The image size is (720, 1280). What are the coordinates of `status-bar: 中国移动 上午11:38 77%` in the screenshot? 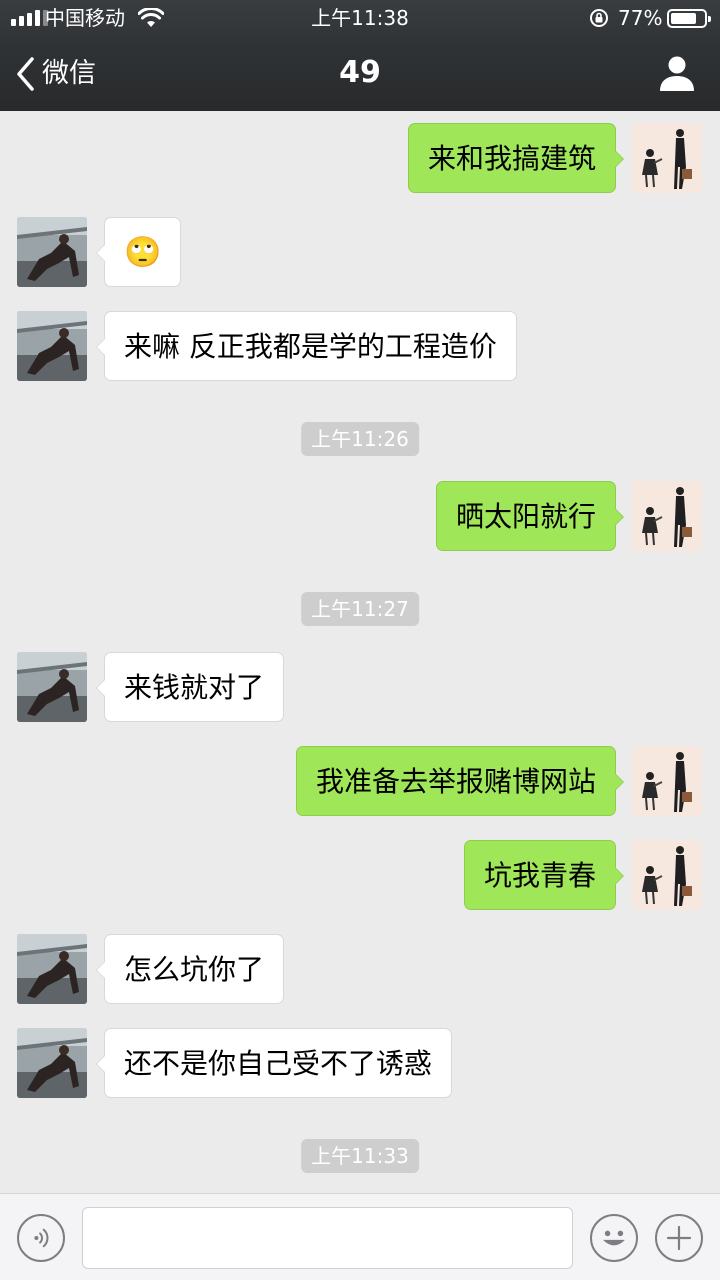 It's located at (360, 19).